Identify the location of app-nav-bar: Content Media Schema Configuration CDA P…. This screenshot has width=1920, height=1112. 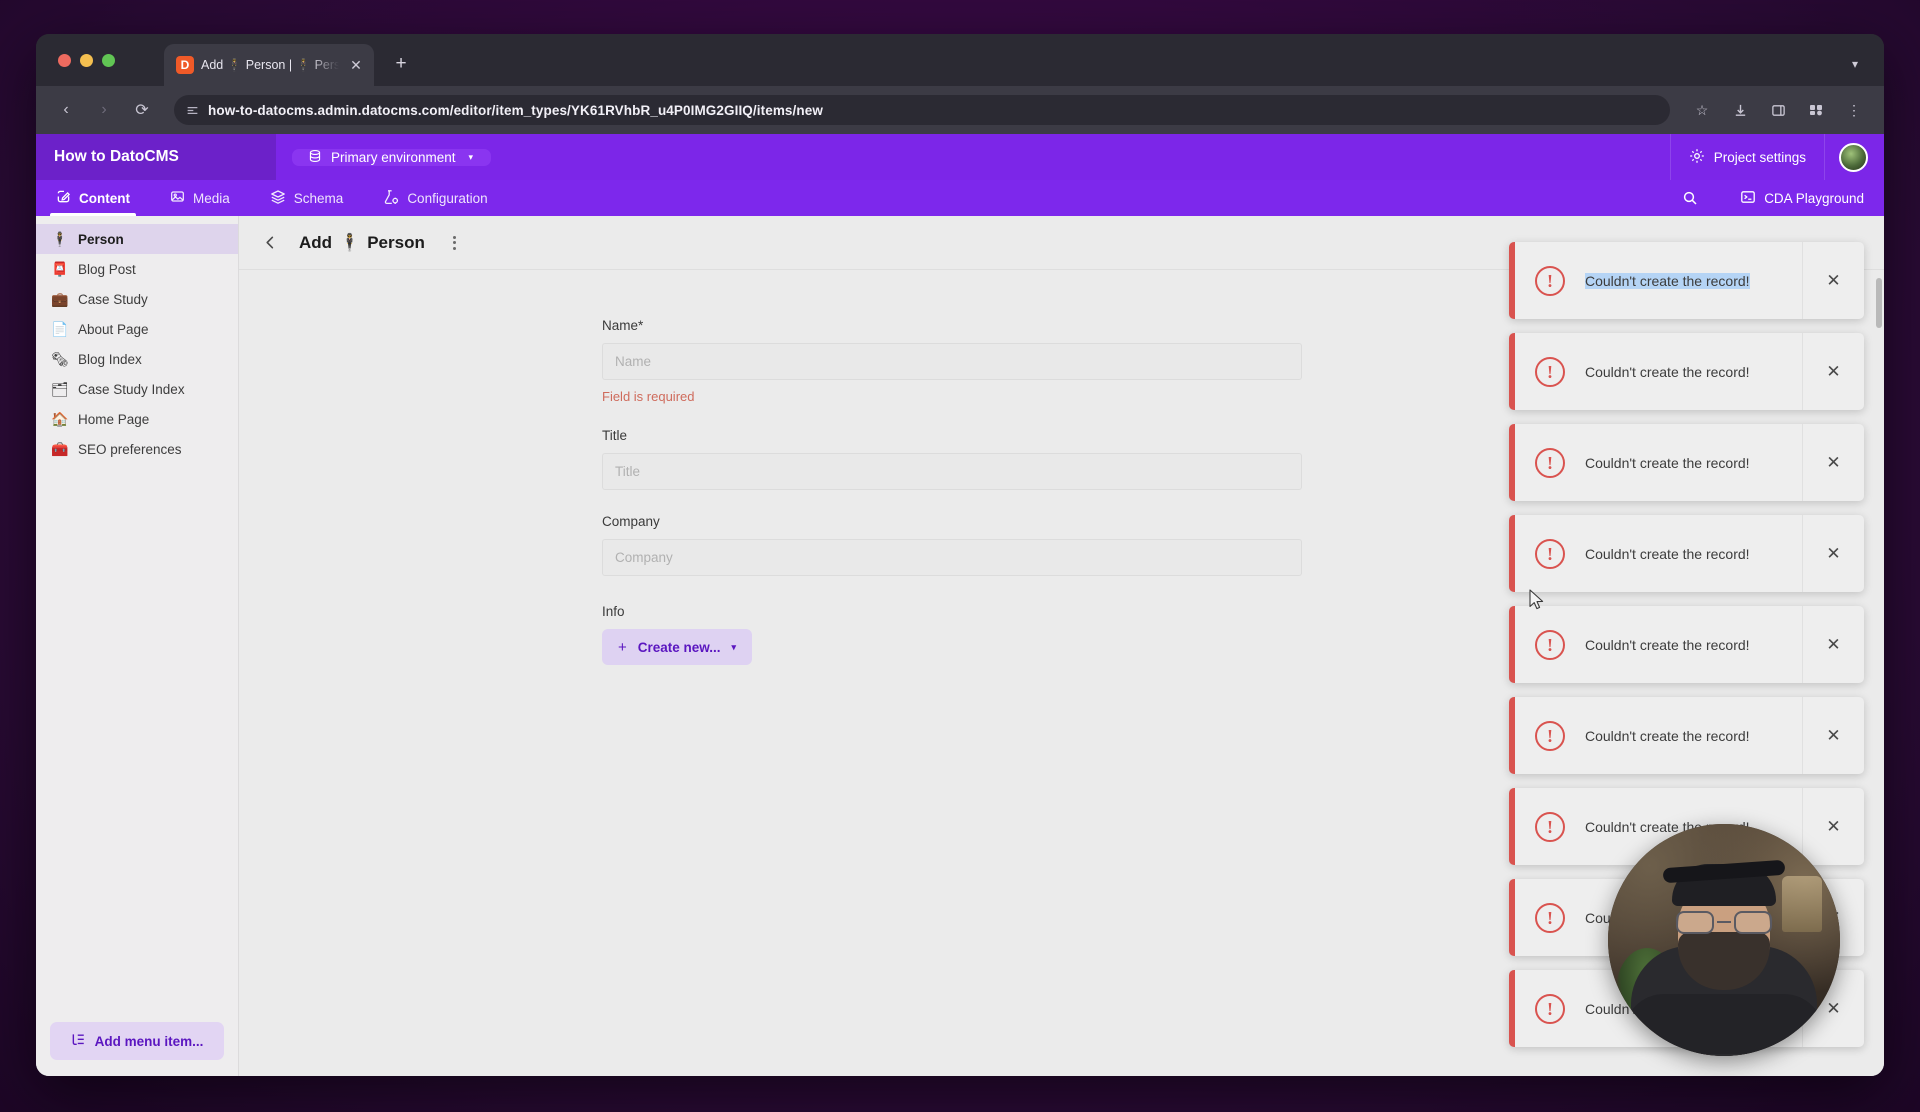
(960, 198).